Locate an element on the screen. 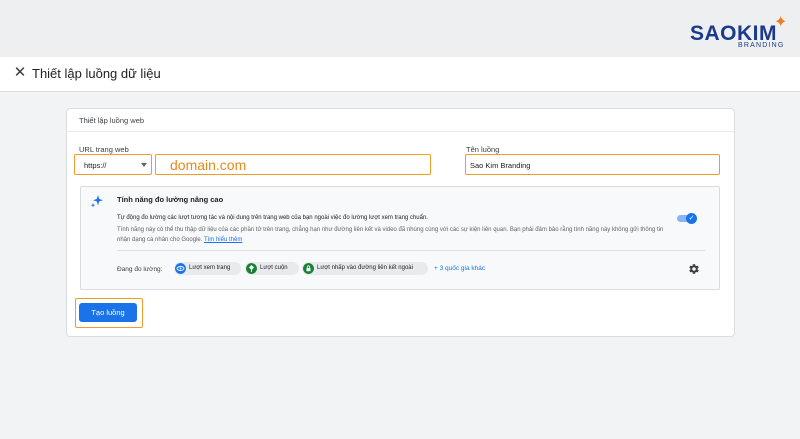 The height and width of the screenshot is (439, 800). protocol-select: https:// is located at coordinates (113, 164).